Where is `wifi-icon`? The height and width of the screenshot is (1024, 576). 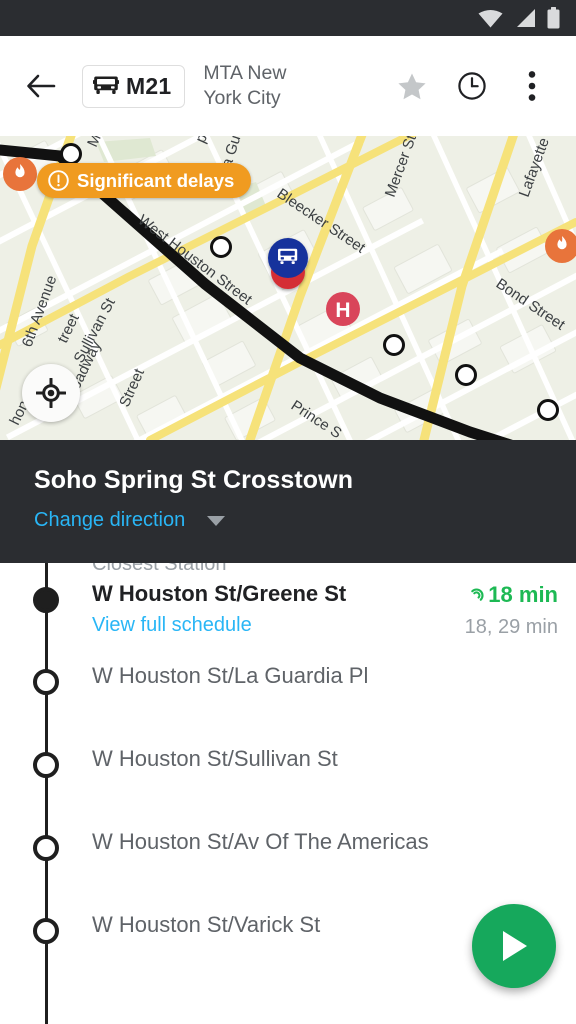
wifi-icon is located at coordinates (490, 19).